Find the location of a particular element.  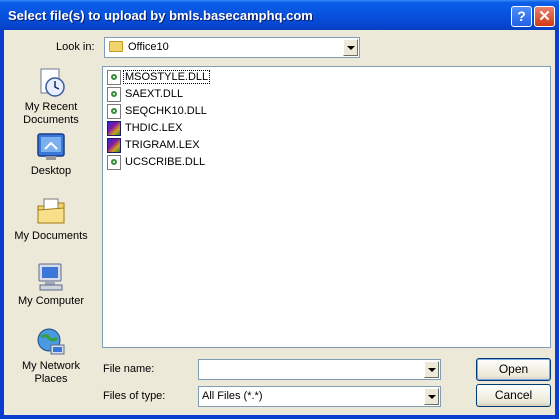

place-label-desktop: Desktop is located at coordinates (51, 171).